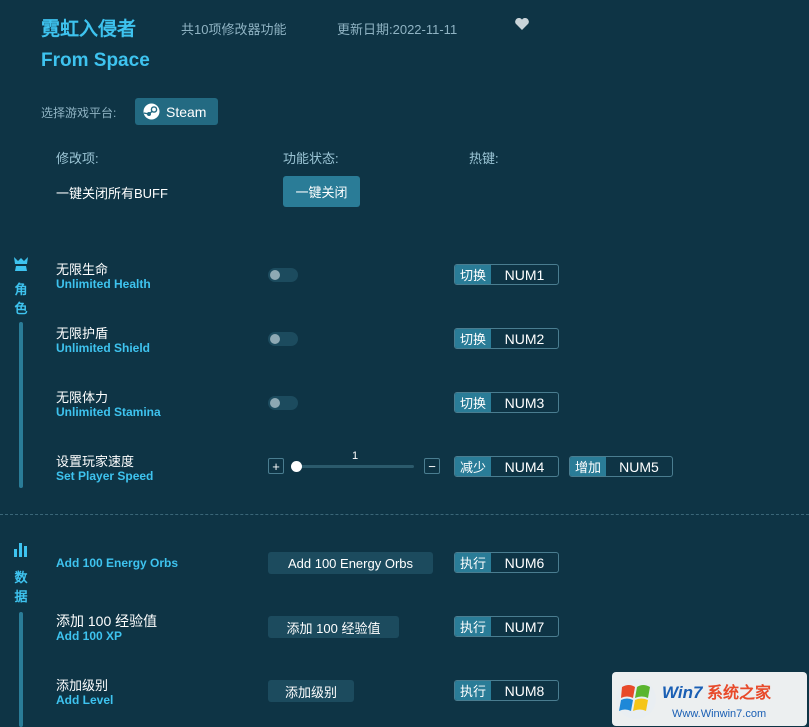  I want to click on hotkey-num3: 切换 NUM3, so click(506, 402).